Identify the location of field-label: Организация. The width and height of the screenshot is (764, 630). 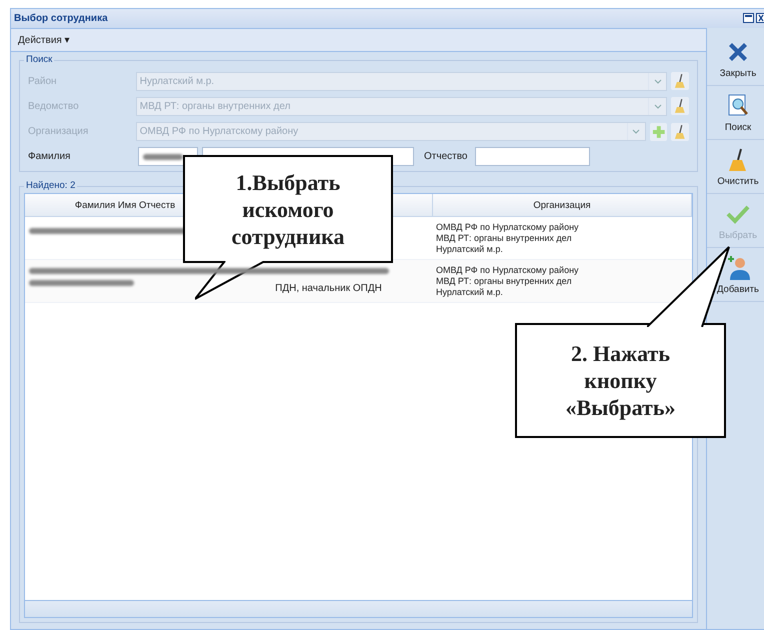
(59, 132).